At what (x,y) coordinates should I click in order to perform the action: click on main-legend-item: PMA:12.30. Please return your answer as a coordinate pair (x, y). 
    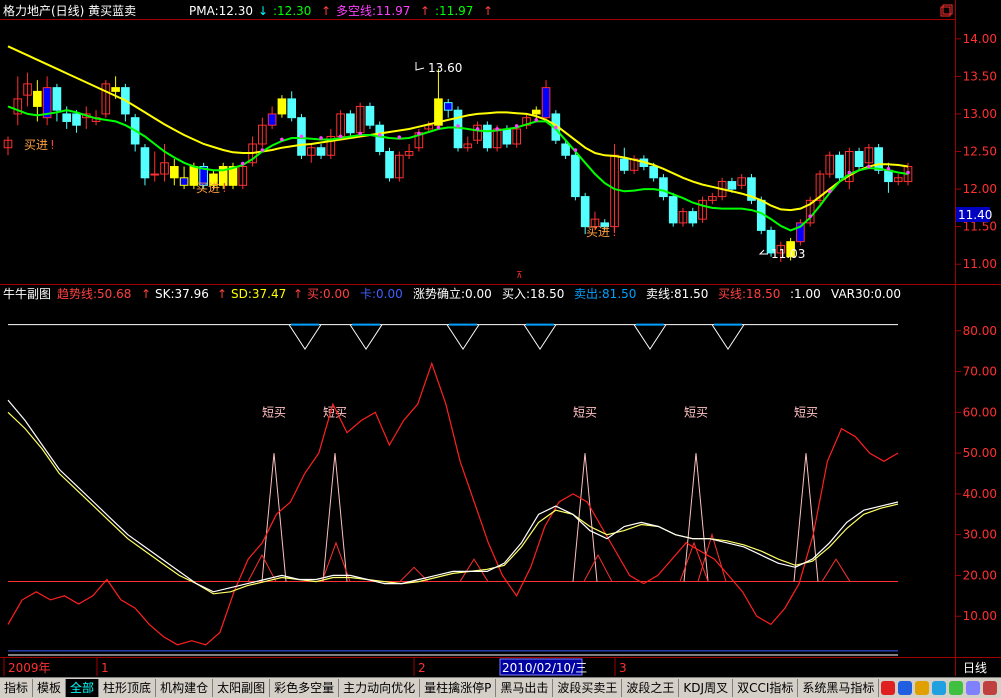
    Looking at the image, I should click on (221, 11).